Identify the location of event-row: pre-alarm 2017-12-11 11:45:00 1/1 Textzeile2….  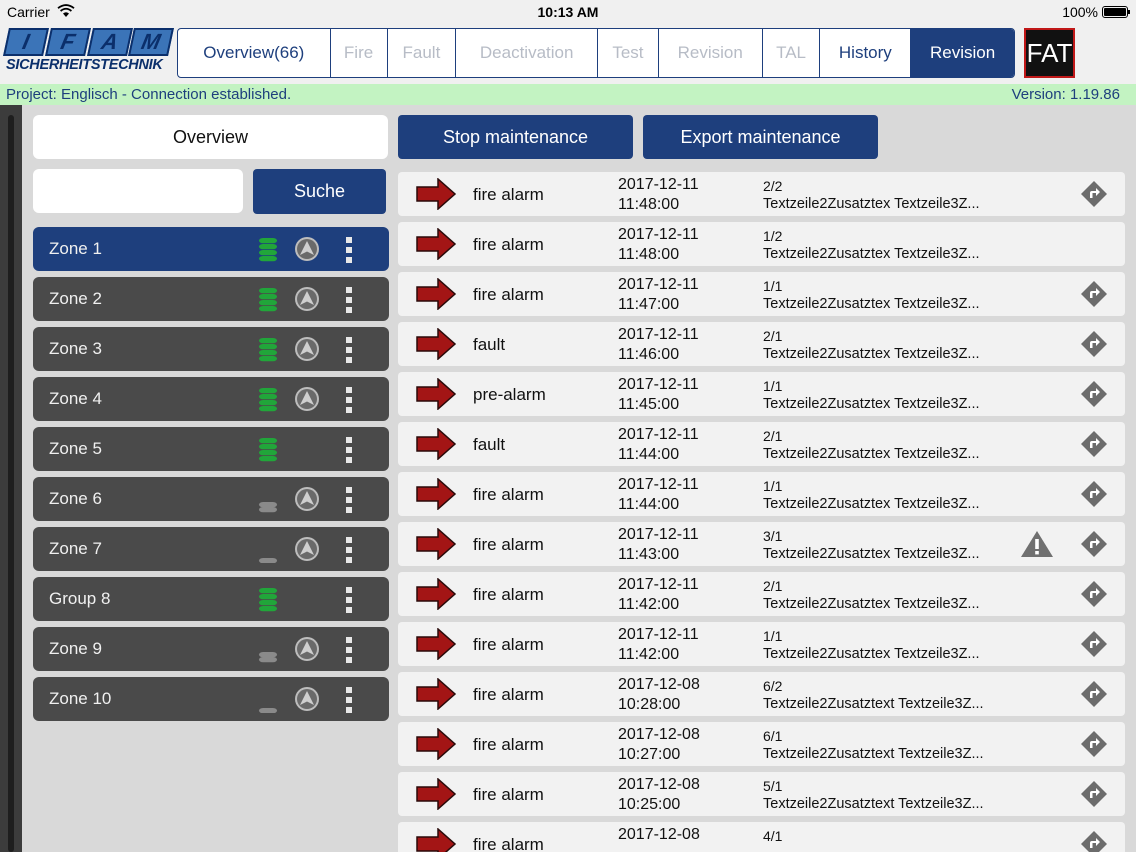
(761, 394).